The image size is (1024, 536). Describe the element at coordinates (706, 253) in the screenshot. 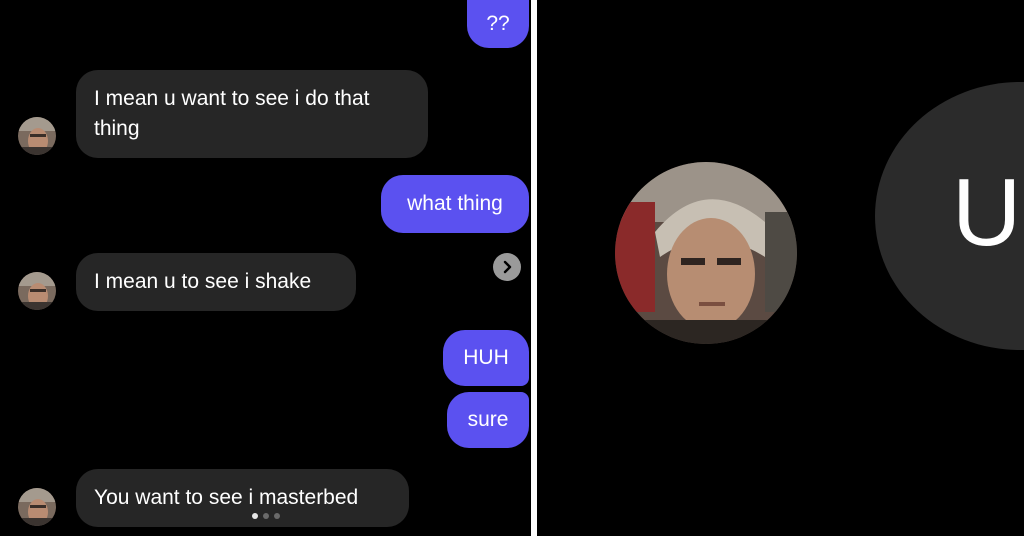

I see `profile-avatar` at that location.